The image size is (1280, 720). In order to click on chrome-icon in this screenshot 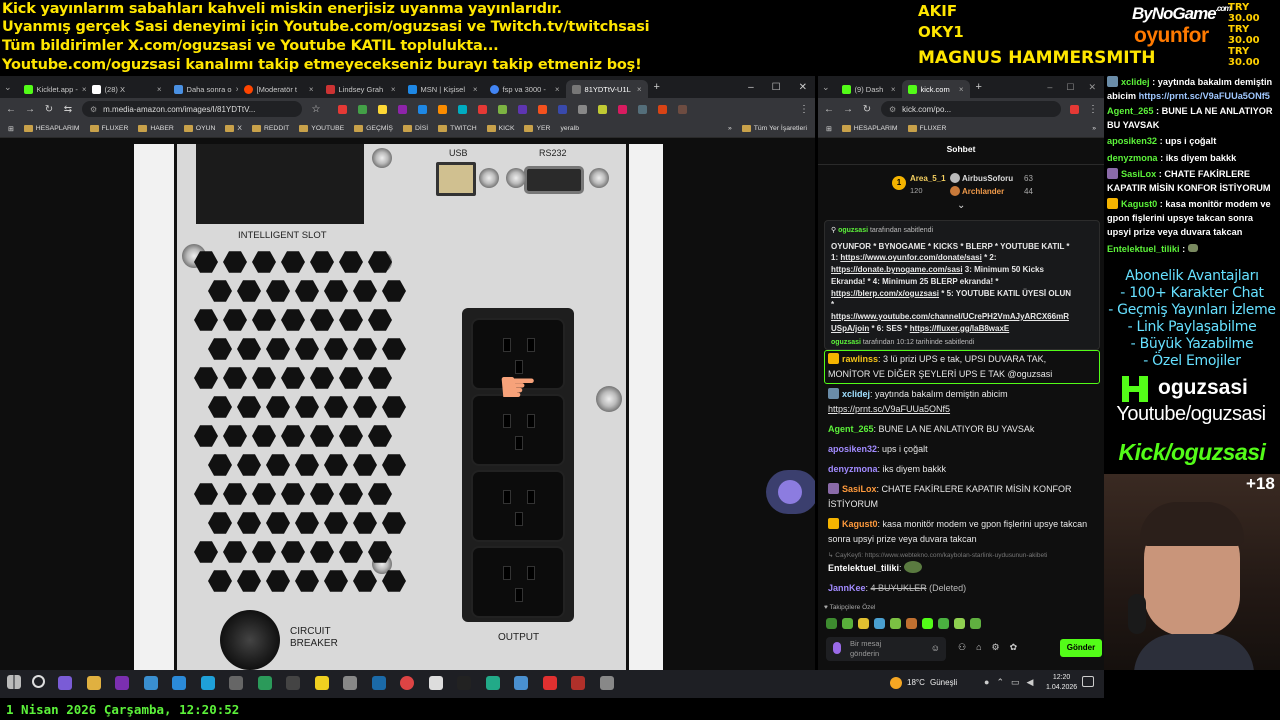, I will do `click(407, 683)`.